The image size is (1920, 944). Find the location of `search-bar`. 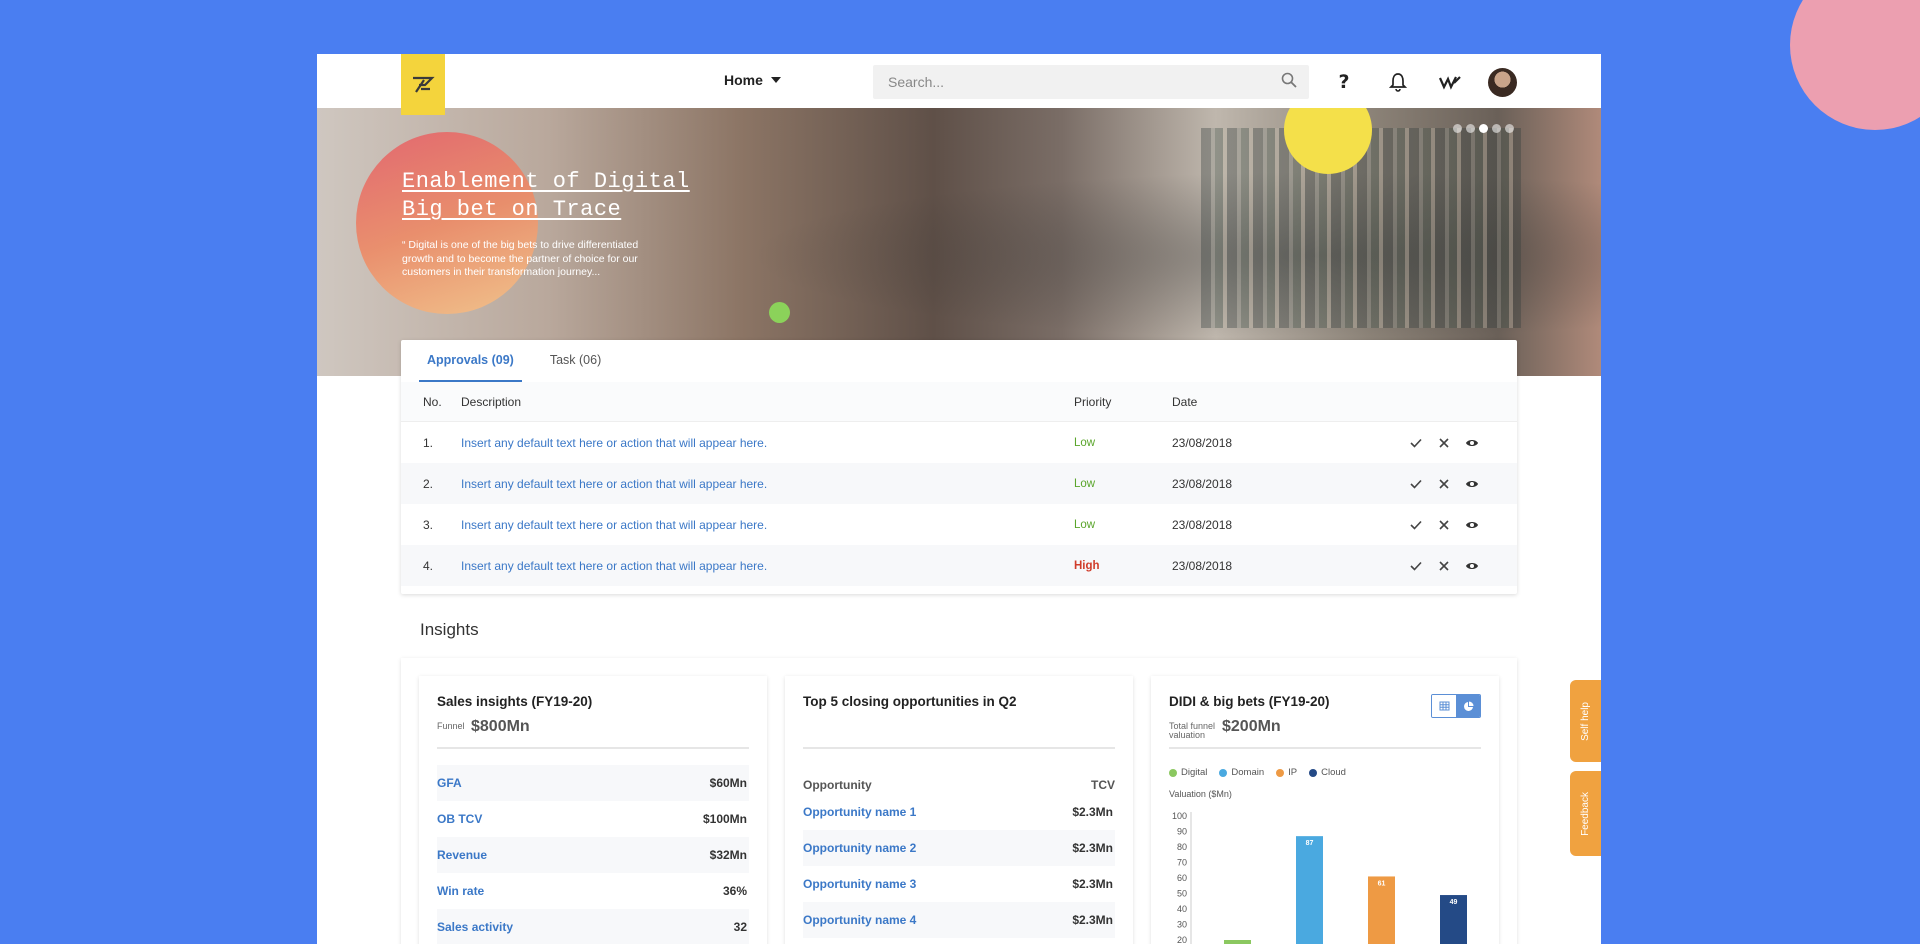

search-bar is located at coordinates (1091, 82).